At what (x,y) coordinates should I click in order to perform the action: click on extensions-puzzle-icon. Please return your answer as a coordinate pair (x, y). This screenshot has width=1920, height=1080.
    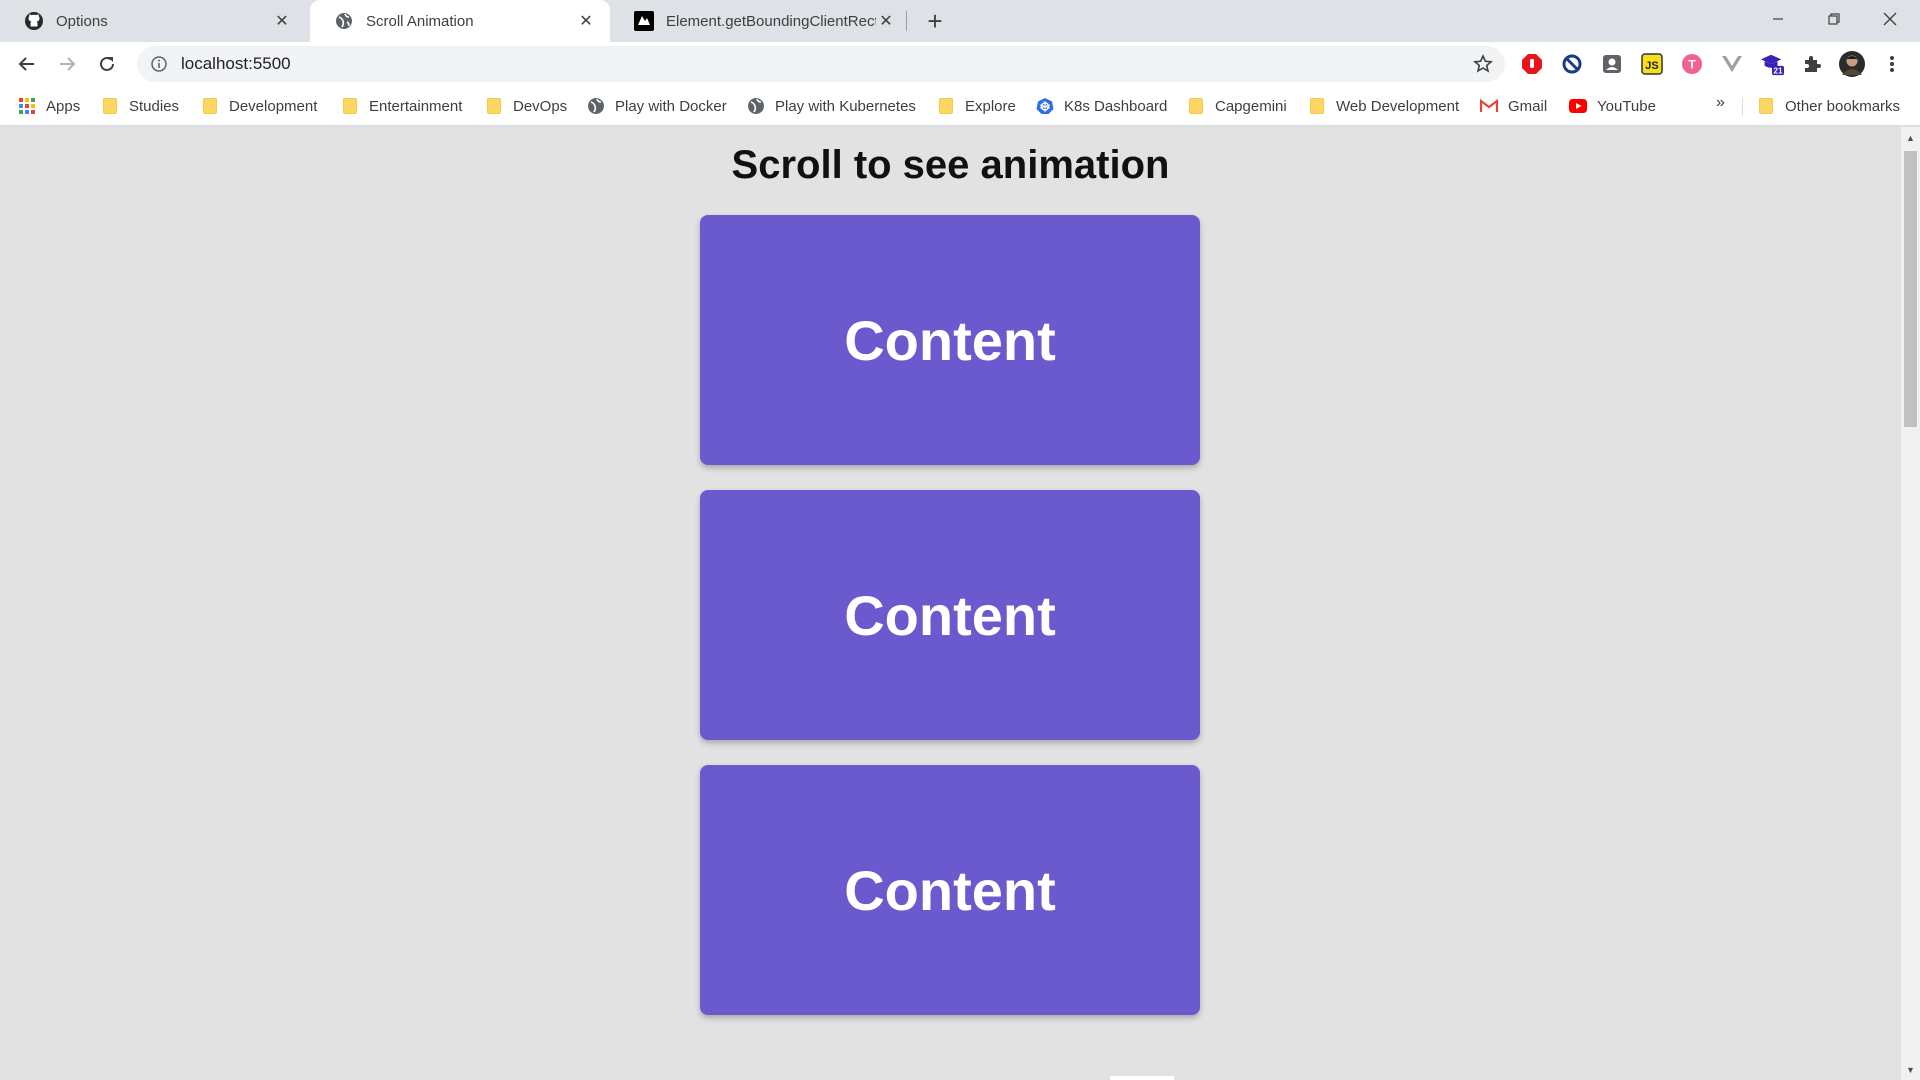
    Looking at the image, I should click on (1812, 64).